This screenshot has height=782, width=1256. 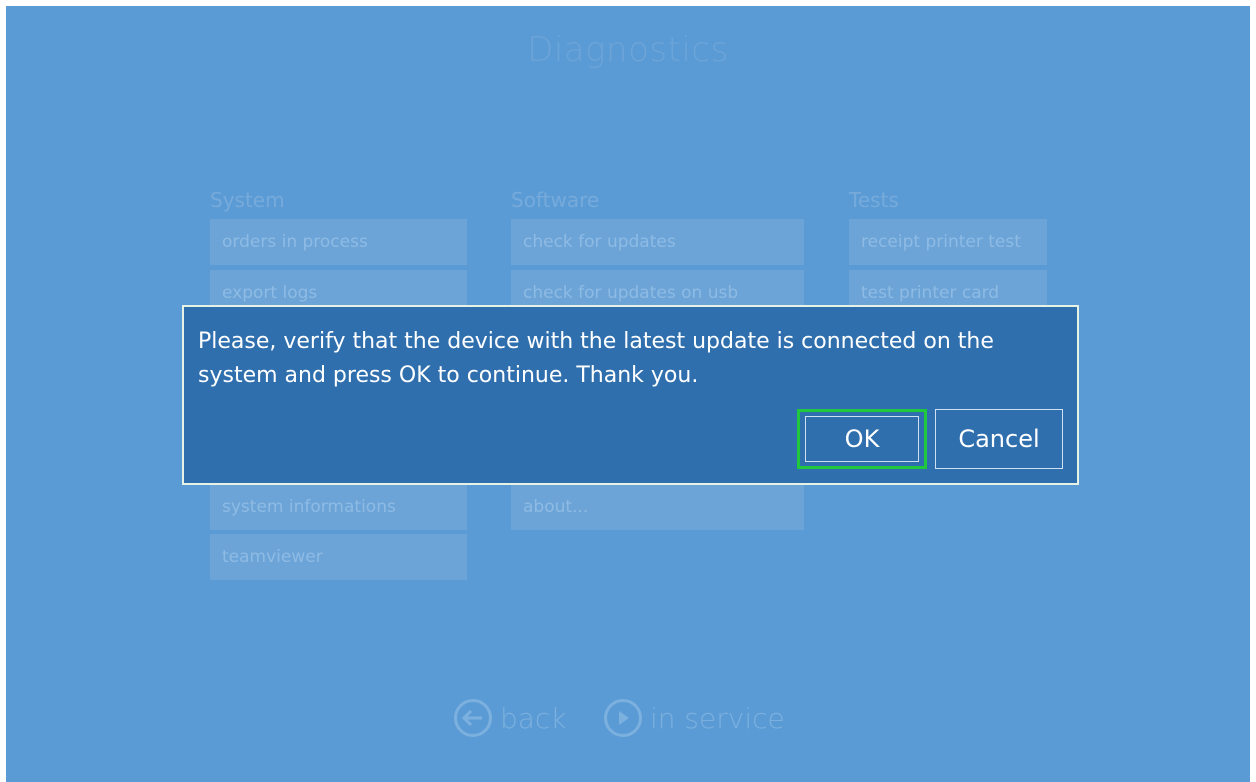 I want to click on software-column-header: Software, so click(x=555, y=200).